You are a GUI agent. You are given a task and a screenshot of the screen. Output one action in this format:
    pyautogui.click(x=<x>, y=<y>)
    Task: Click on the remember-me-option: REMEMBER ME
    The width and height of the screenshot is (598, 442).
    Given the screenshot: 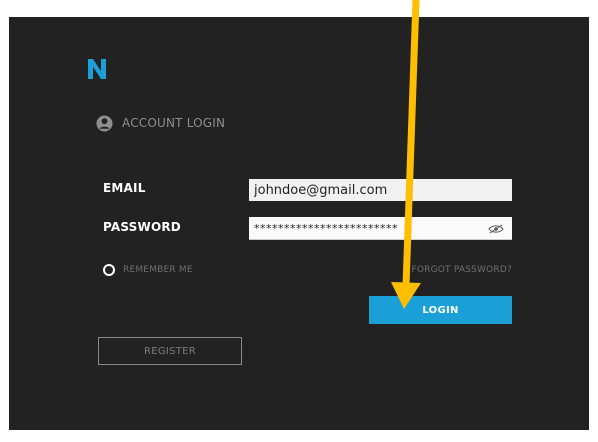 What is the action you would take?
    pyautogui.click(x=148, y=270)
    